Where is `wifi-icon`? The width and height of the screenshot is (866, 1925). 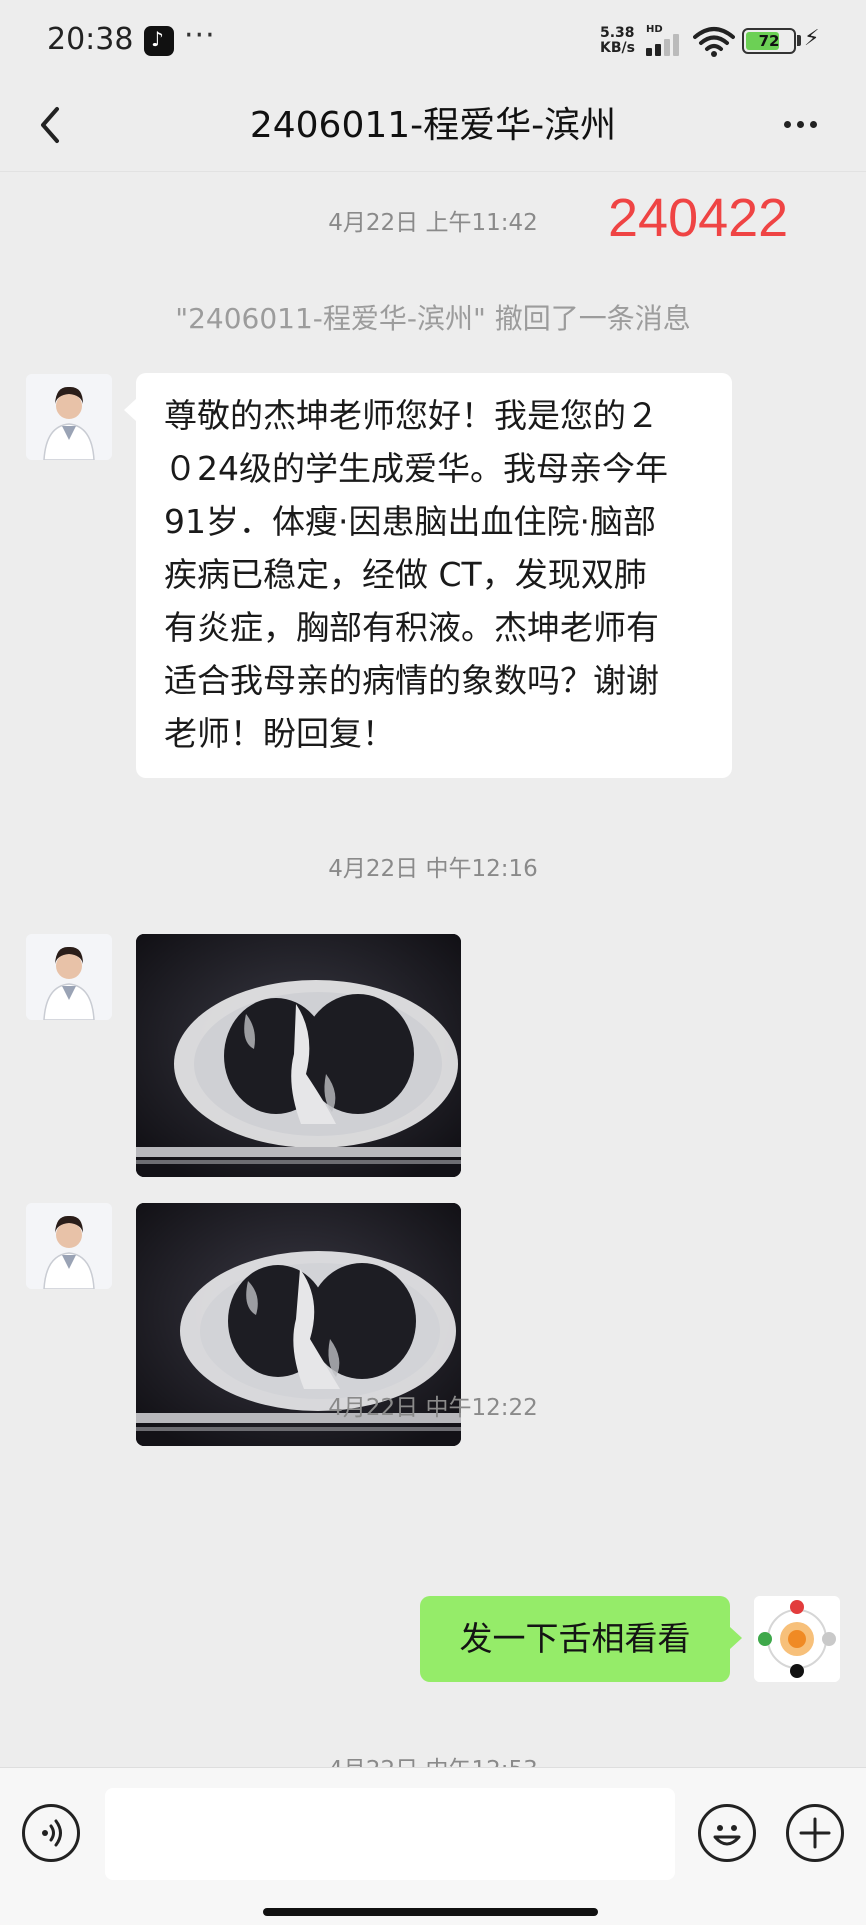
wifi-icon is located at coordinates (714, 42).